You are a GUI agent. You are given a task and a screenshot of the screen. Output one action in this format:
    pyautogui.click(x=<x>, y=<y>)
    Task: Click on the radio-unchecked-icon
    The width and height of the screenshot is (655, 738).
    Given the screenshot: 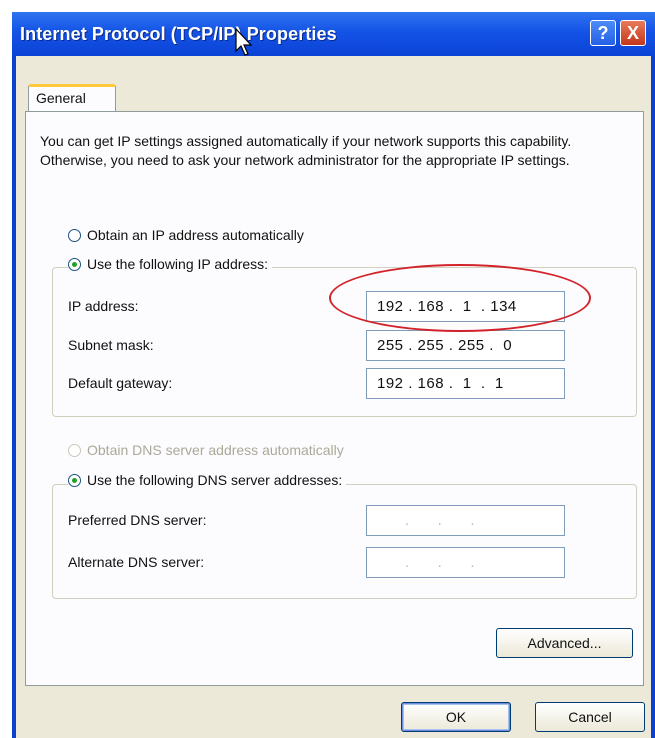 What is the action you would take?
    pyautogui.click(x=74, y=235)
    